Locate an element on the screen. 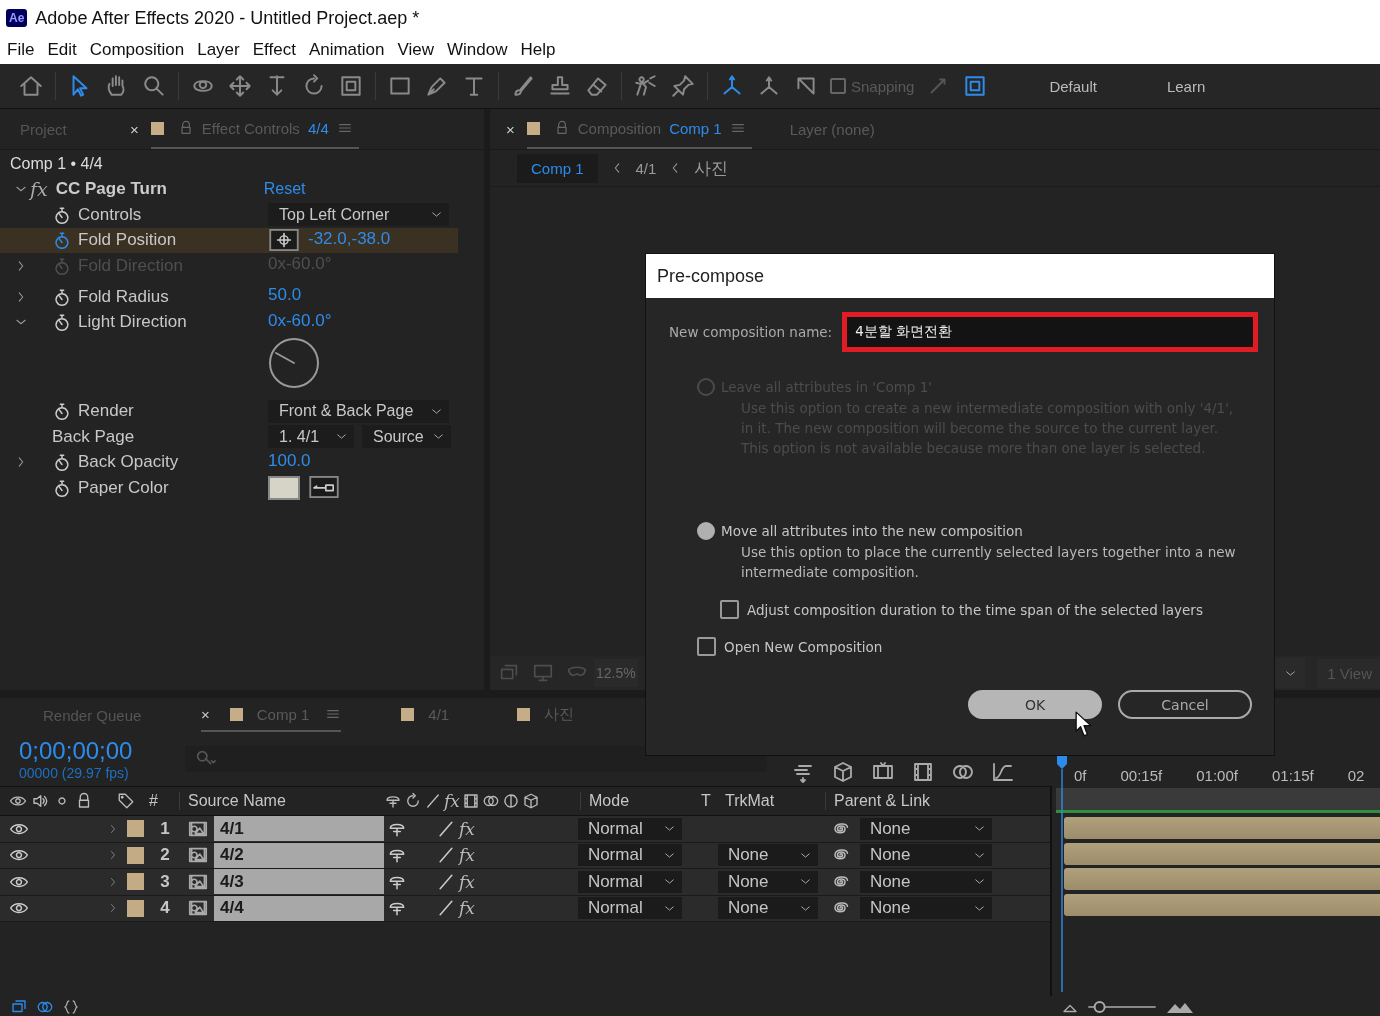  layer-name: 4/3 is located at coordinates (299, 882).